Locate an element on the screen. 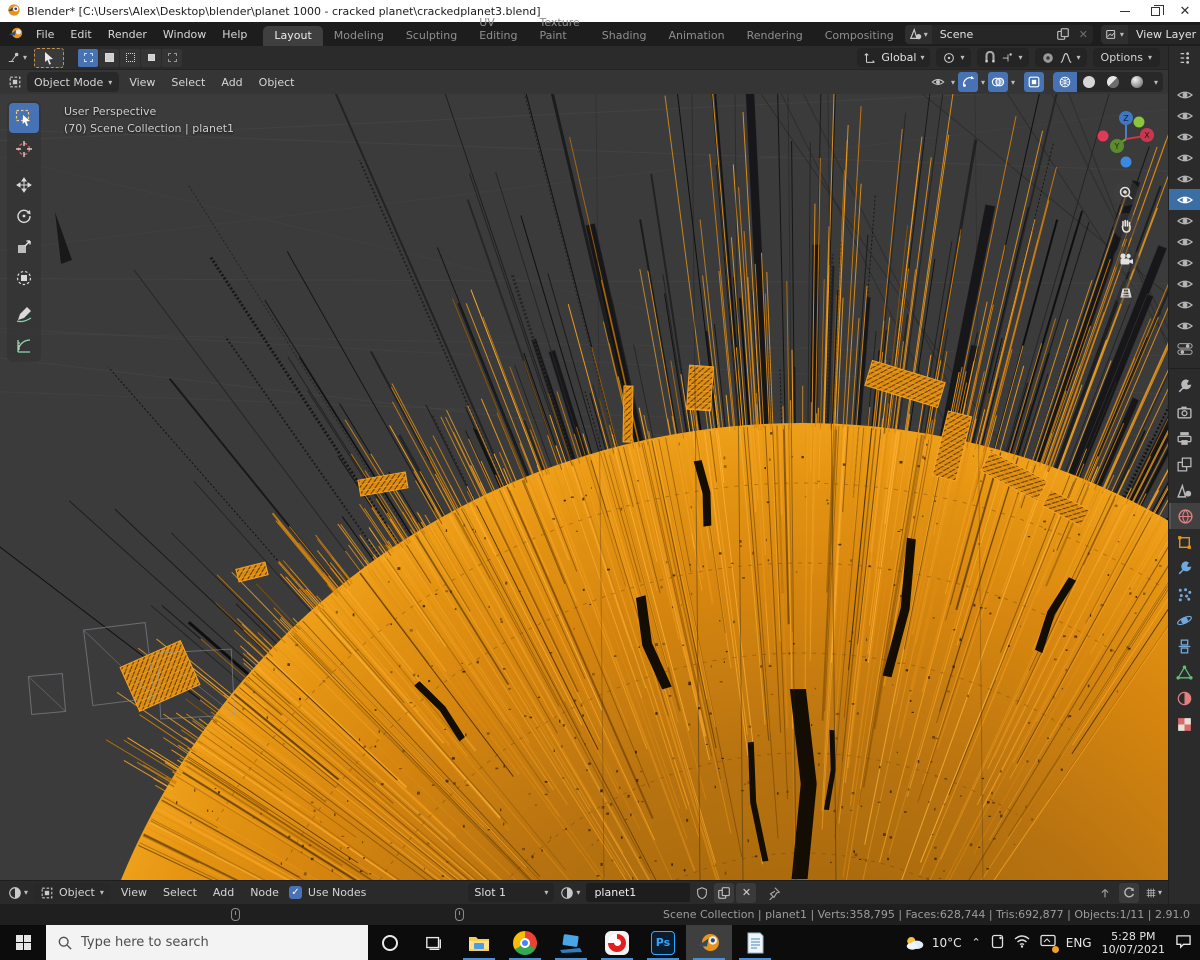 The width and height of the screenshot is (1200, 960). workspace-tab-layout: Layout is located at coordinates (293, 36).